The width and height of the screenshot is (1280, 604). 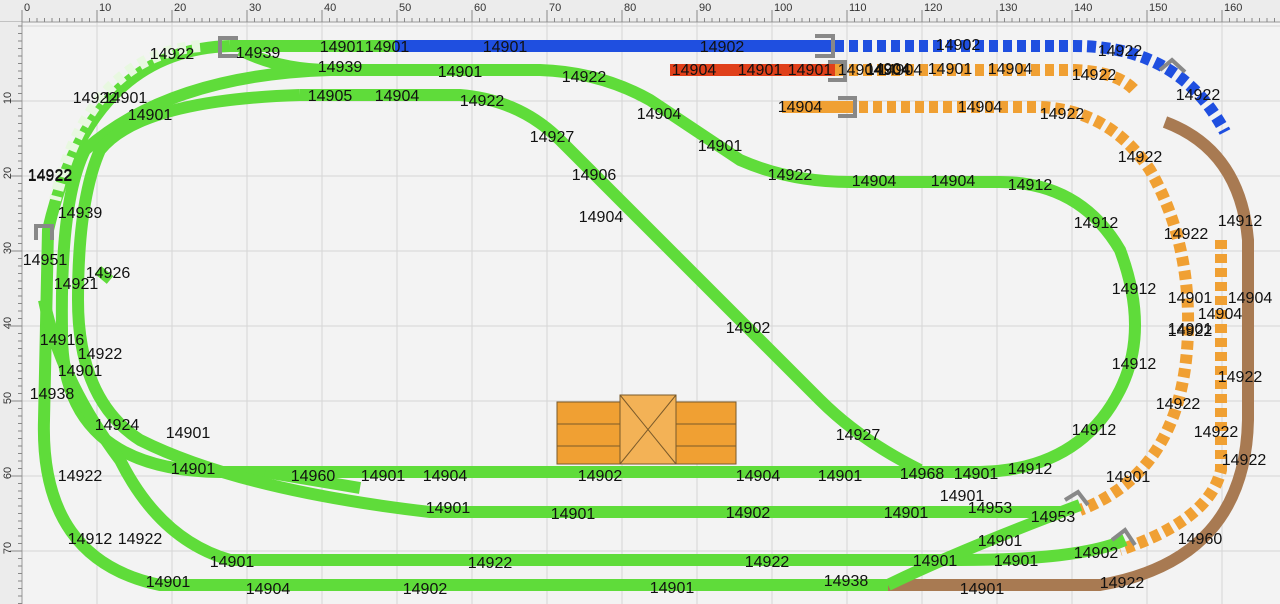 I want to click on track-part-label: 14927, so click(x=858, y=435).